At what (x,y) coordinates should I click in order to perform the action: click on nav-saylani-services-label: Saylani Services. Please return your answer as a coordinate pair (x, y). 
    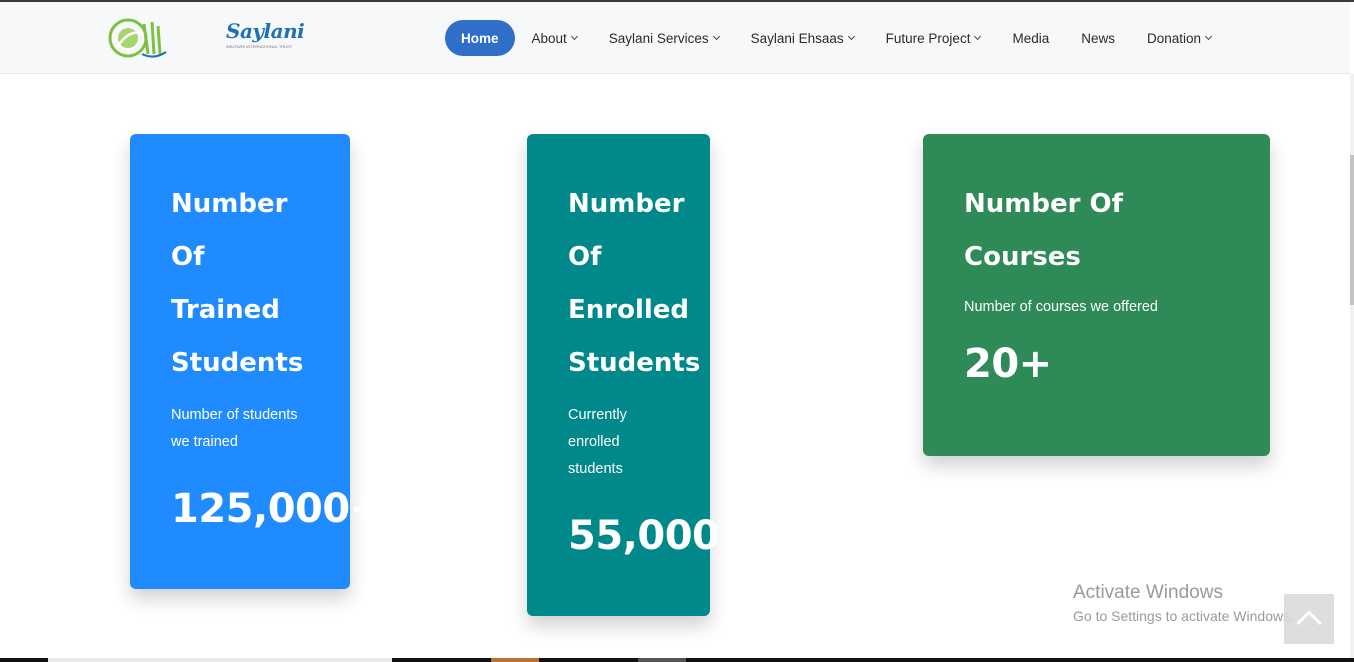
    Looking at the image, I should click on (658, 38).